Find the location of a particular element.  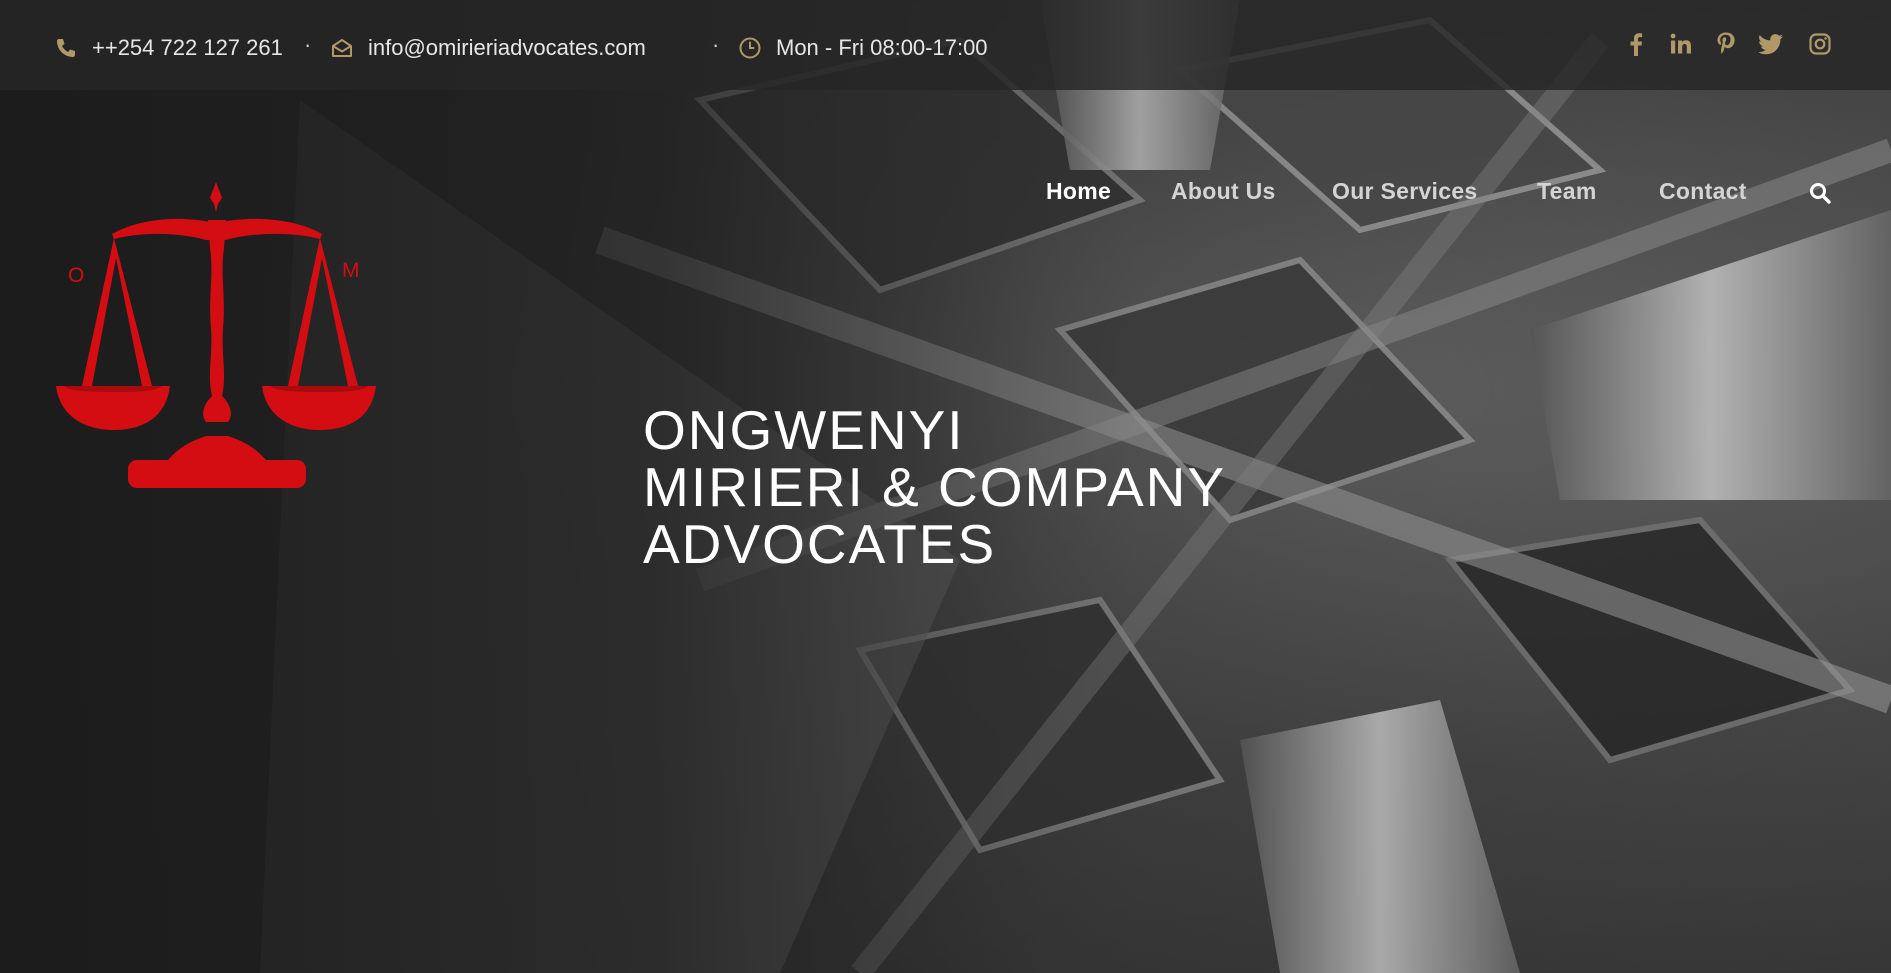

nav-team: Team is located at coordinates (1567, 191).